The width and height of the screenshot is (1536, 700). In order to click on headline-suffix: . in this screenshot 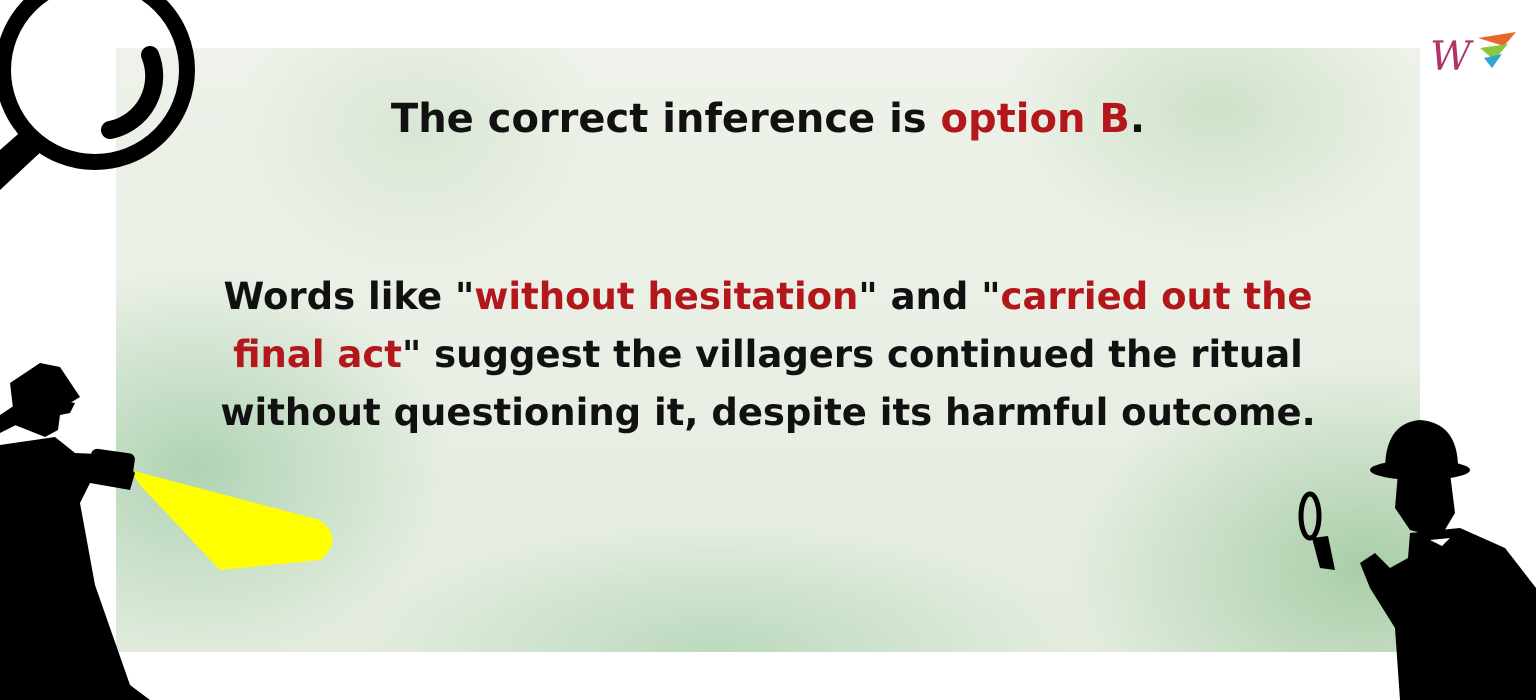, I will do `click(1137, 119)`.